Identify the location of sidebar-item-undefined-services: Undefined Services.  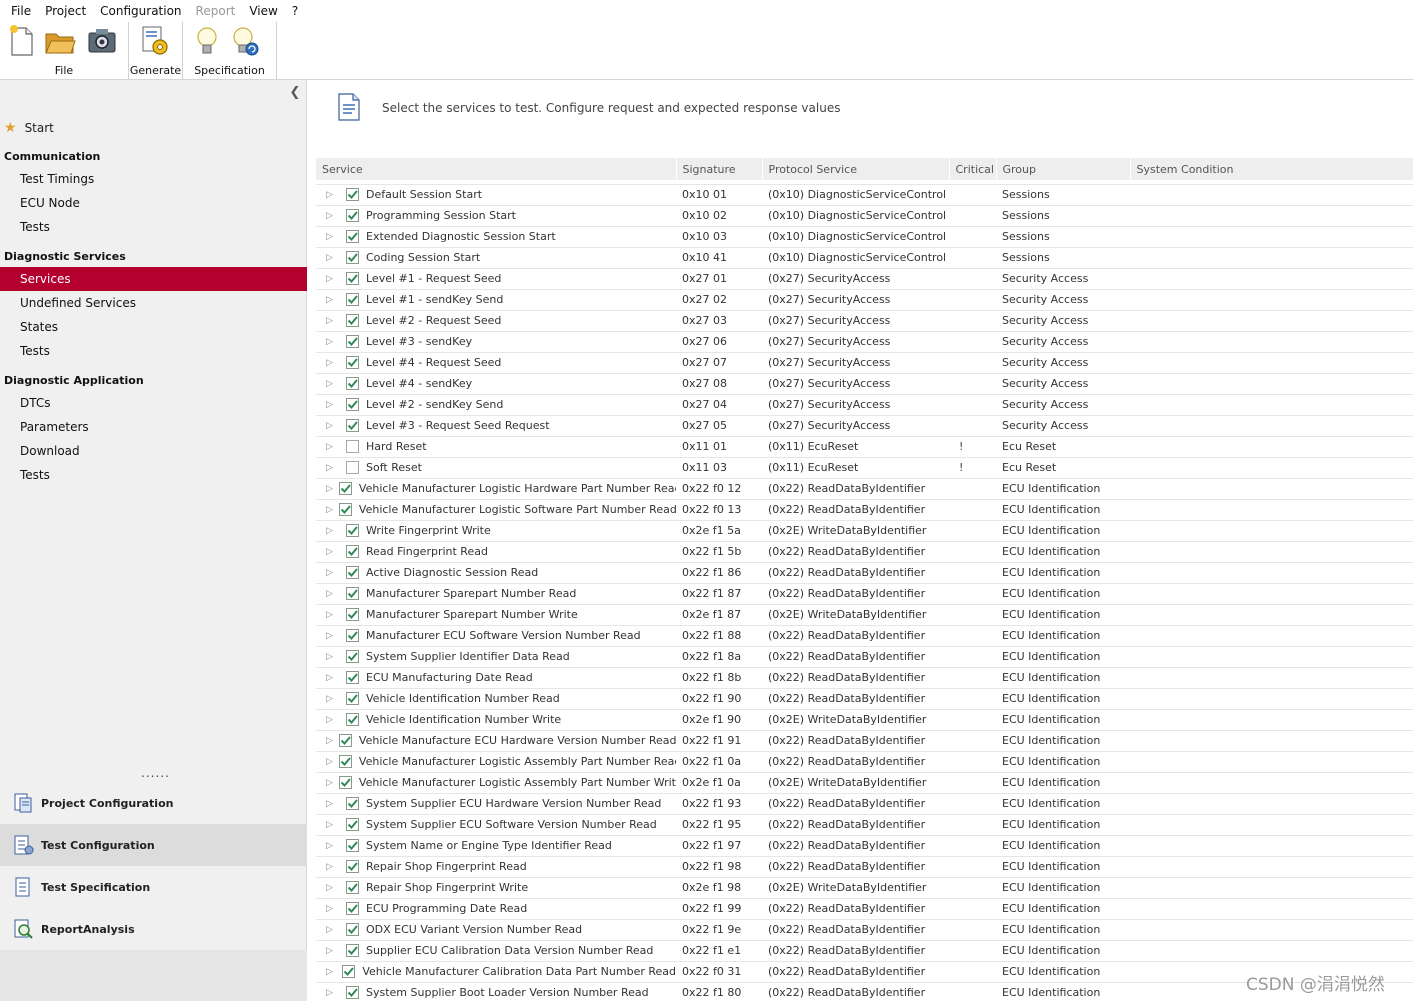
(153, 303).